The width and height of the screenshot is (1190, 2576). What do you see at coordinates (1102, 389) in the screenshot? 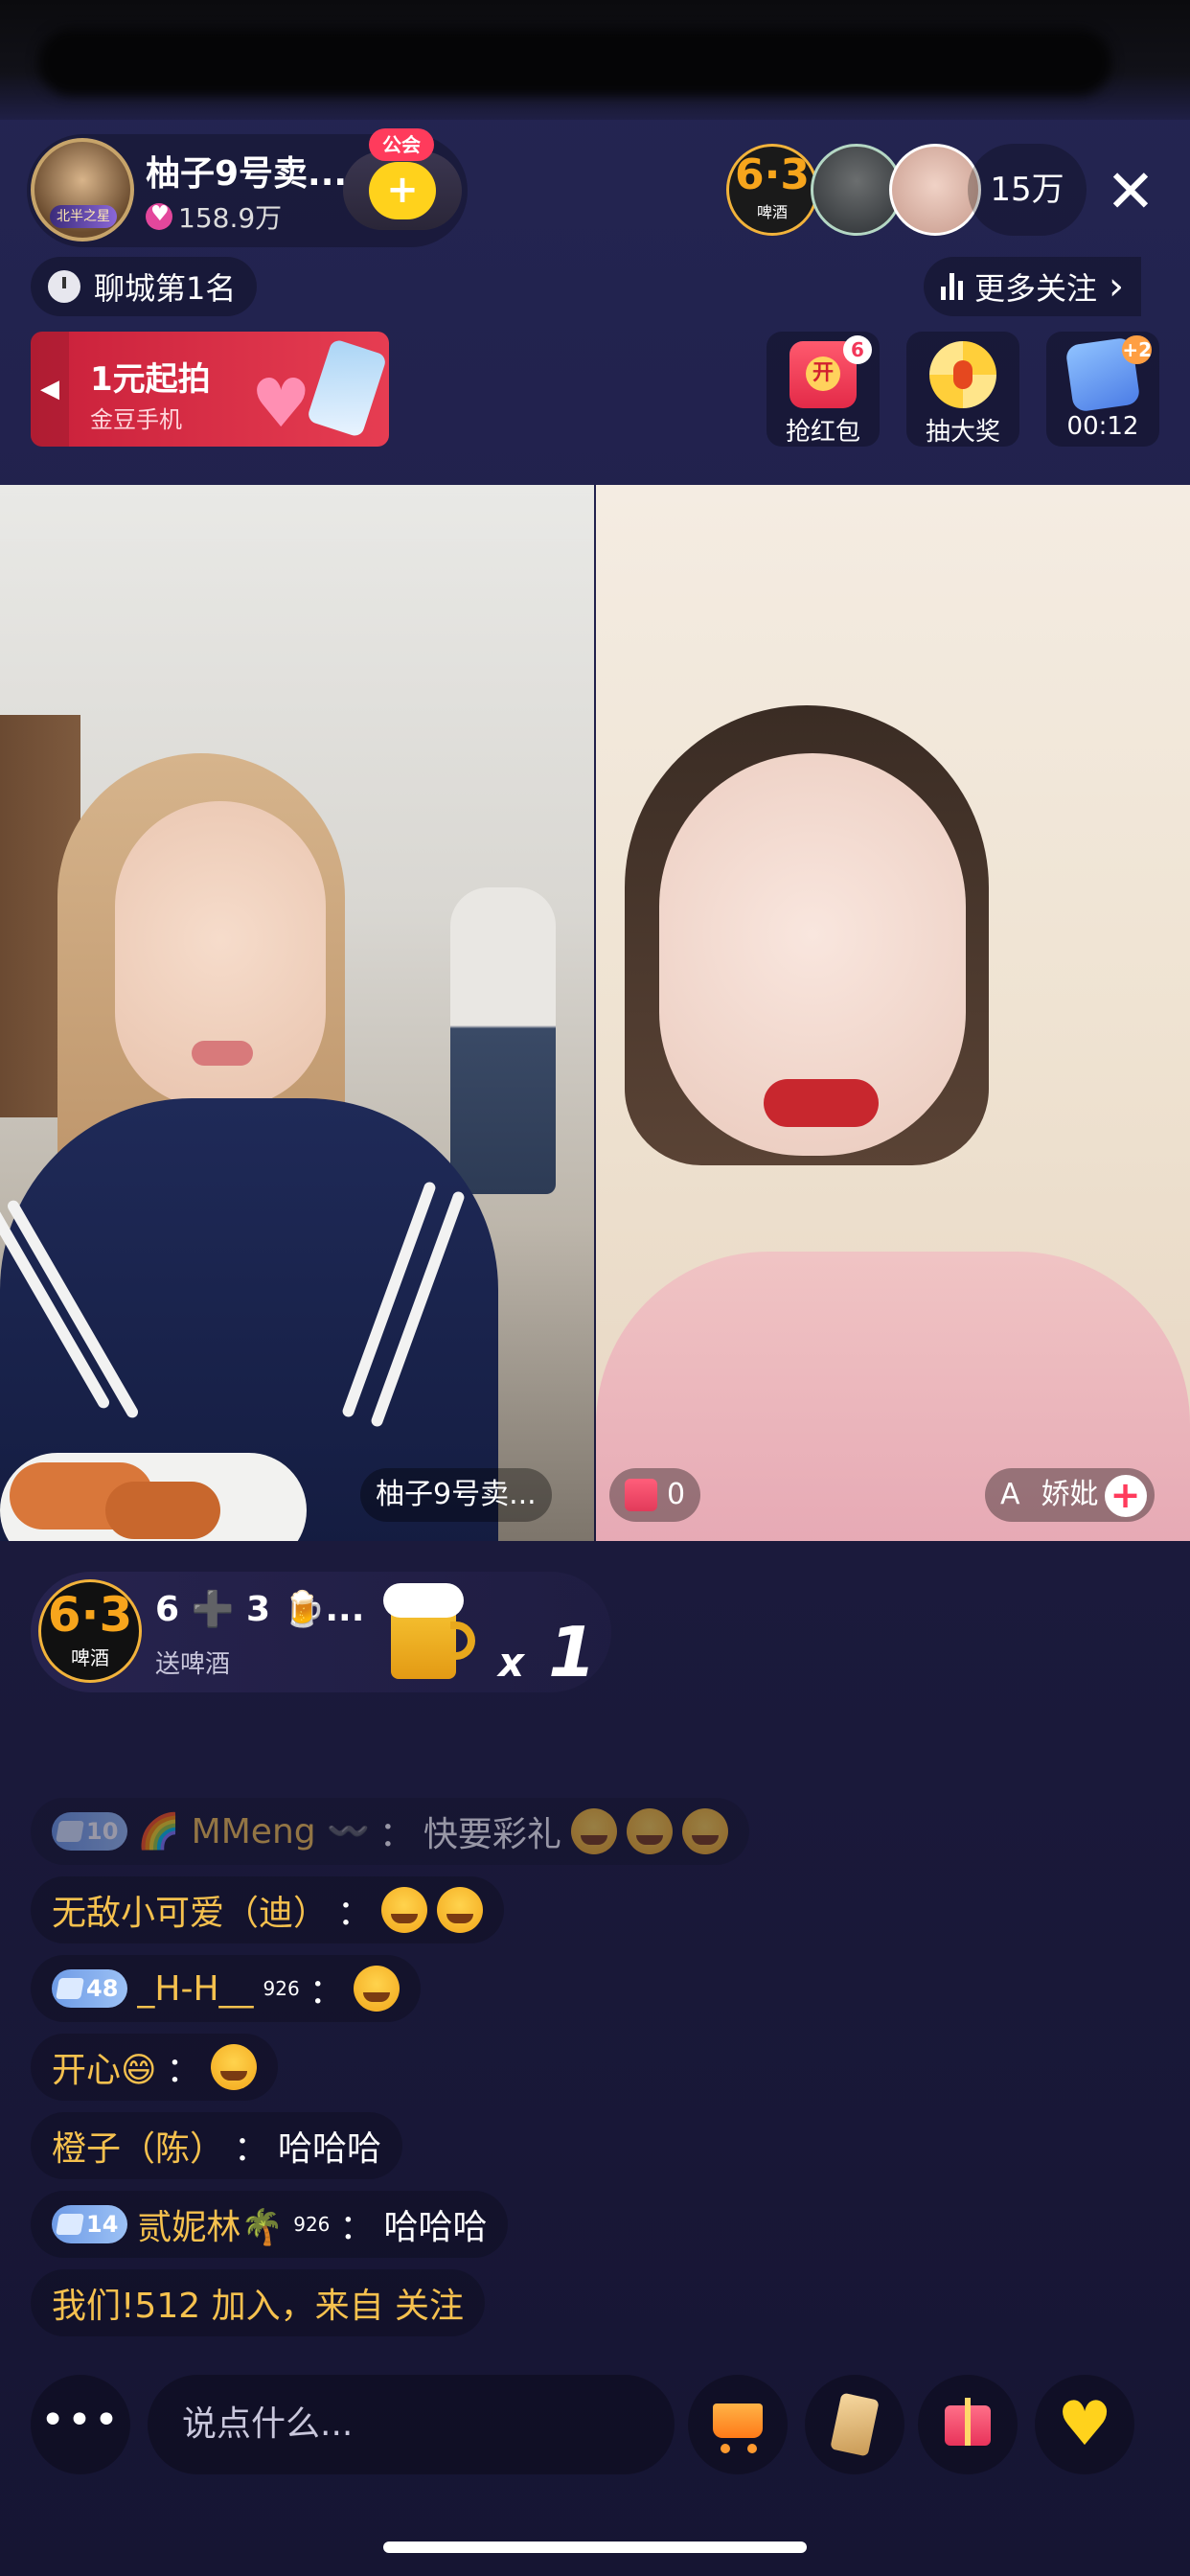
I see `popularity-timer-button: +2 00:12` at bounding box center [1102, 389].